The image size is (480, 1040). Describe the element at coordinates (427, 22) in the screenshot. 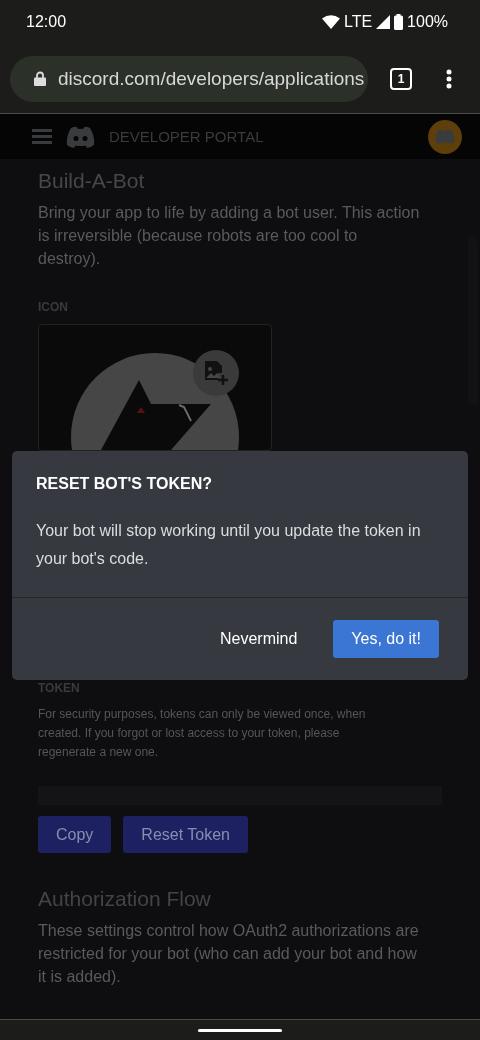

I see `battery-percent: 100%` at that location.